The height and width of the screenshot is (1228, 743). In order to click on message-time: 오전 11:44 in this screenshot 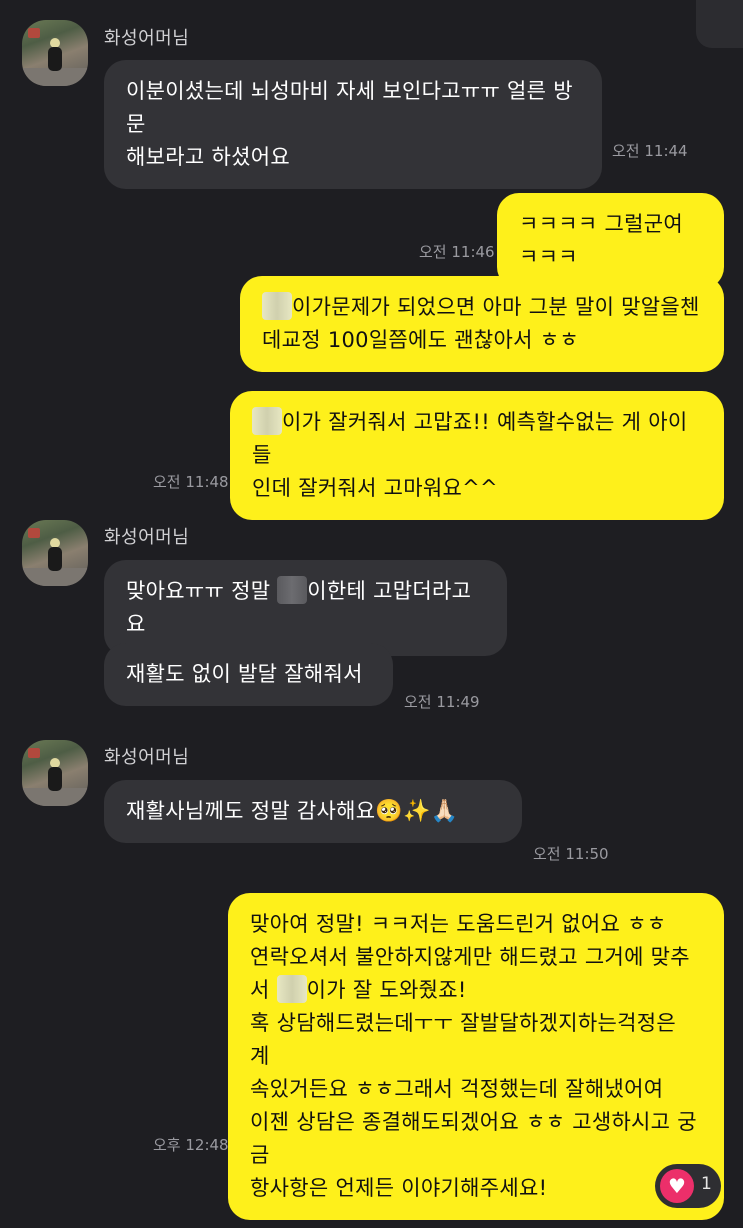, I will do `click(650, 151)`.